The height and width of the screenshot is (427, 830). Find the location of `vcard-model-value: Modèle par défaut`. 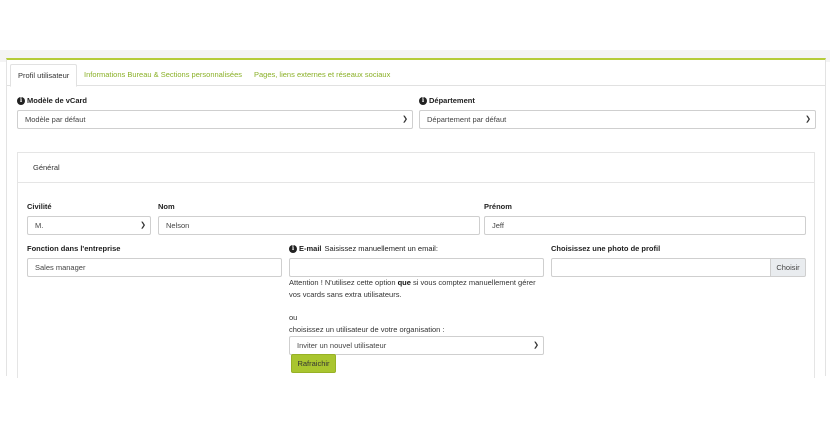

vcard-model-value: Modèle par défaut is located at coordinates (55, 119).